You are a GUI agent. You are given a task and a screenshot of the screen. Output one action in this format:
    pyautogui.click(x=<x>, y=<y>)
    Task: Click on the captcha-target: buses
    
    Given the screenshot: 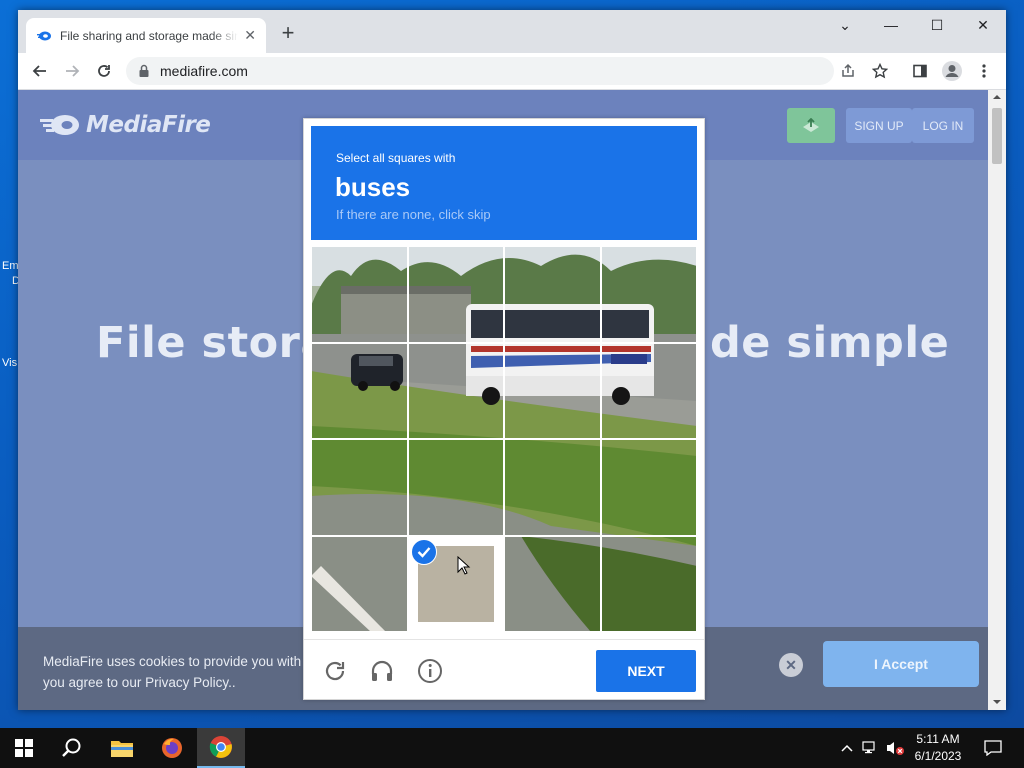 What is the action you would take?
    pyautogui.click(x=373, y=187)
    